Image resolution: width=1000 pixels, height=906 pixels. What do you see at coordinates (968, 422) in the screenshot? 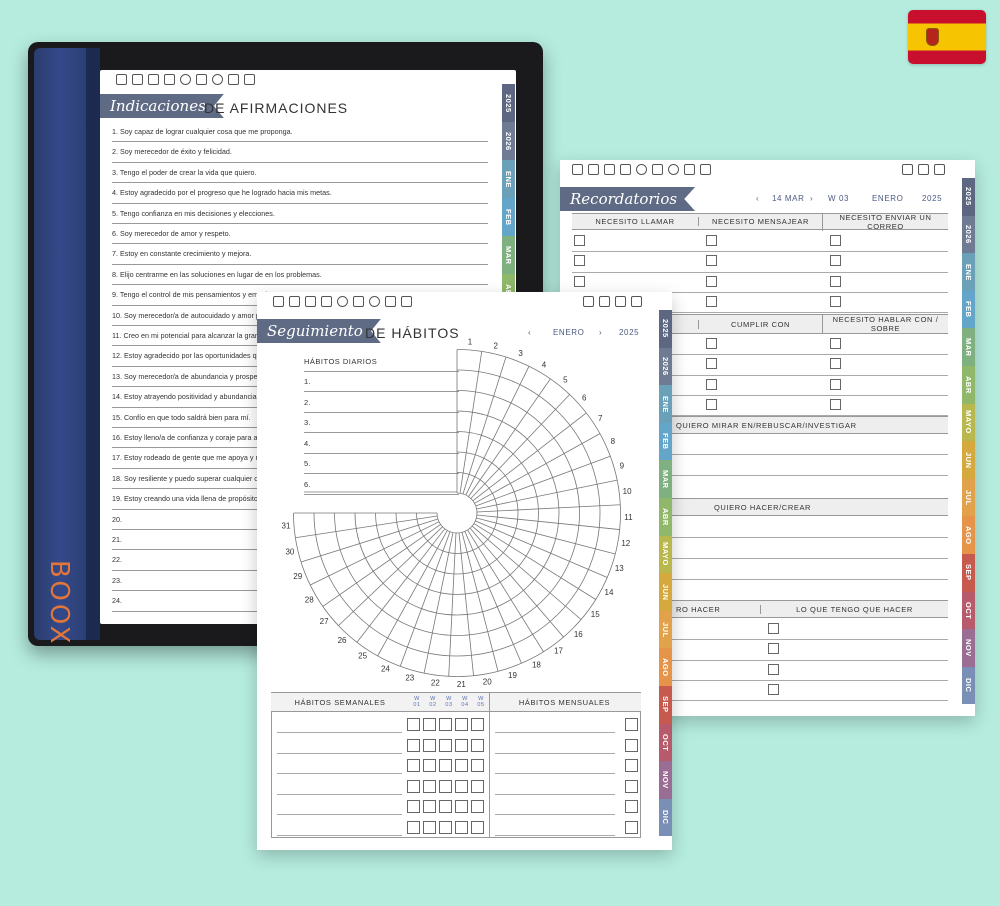
I see `tab-mayo: MAYO` at bounding box center [968, 422].